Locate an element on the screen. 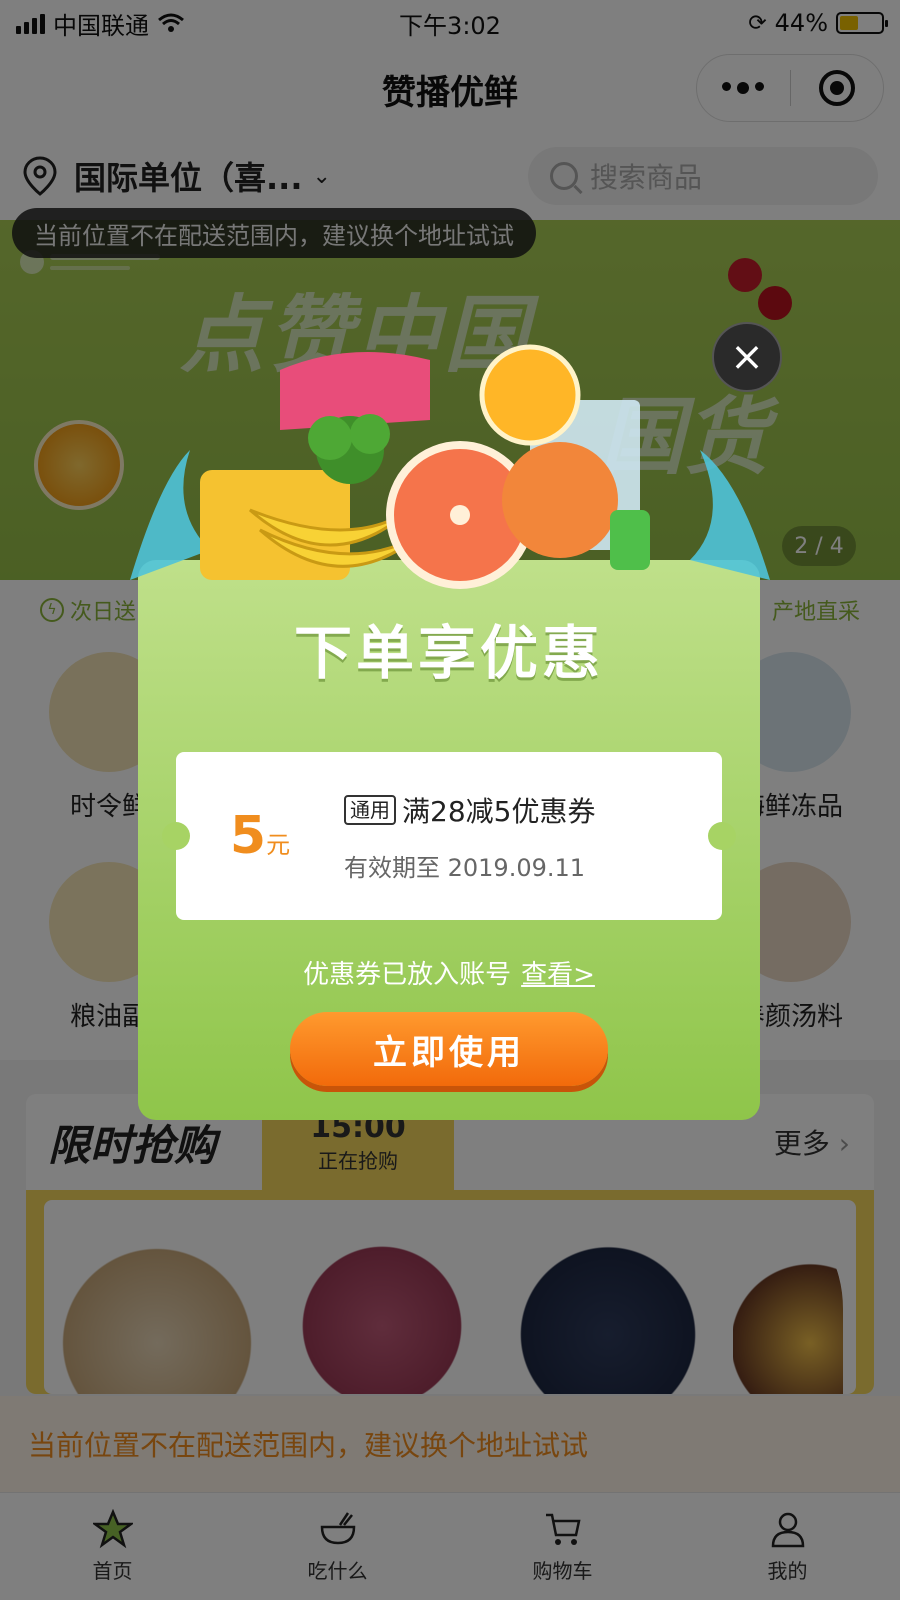  view-coupon-link: 查看> is located at coordinates (558, 975).